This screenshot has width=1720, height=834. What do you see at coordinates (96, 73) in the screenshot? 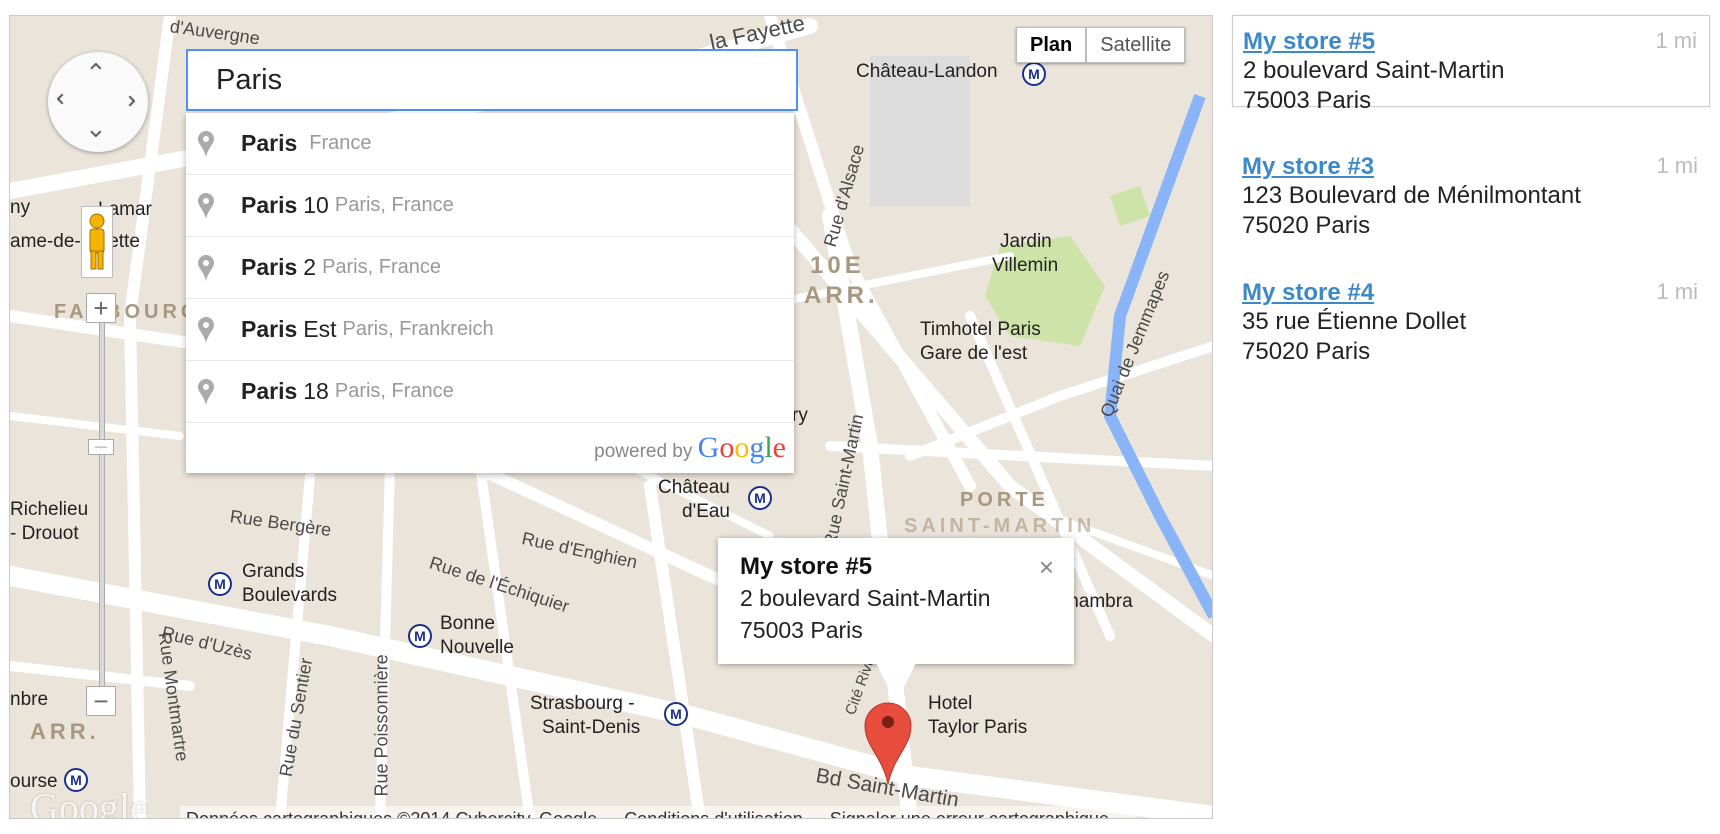
I see `pan-up-icon: ⌃` at bounding box center [96, 73].